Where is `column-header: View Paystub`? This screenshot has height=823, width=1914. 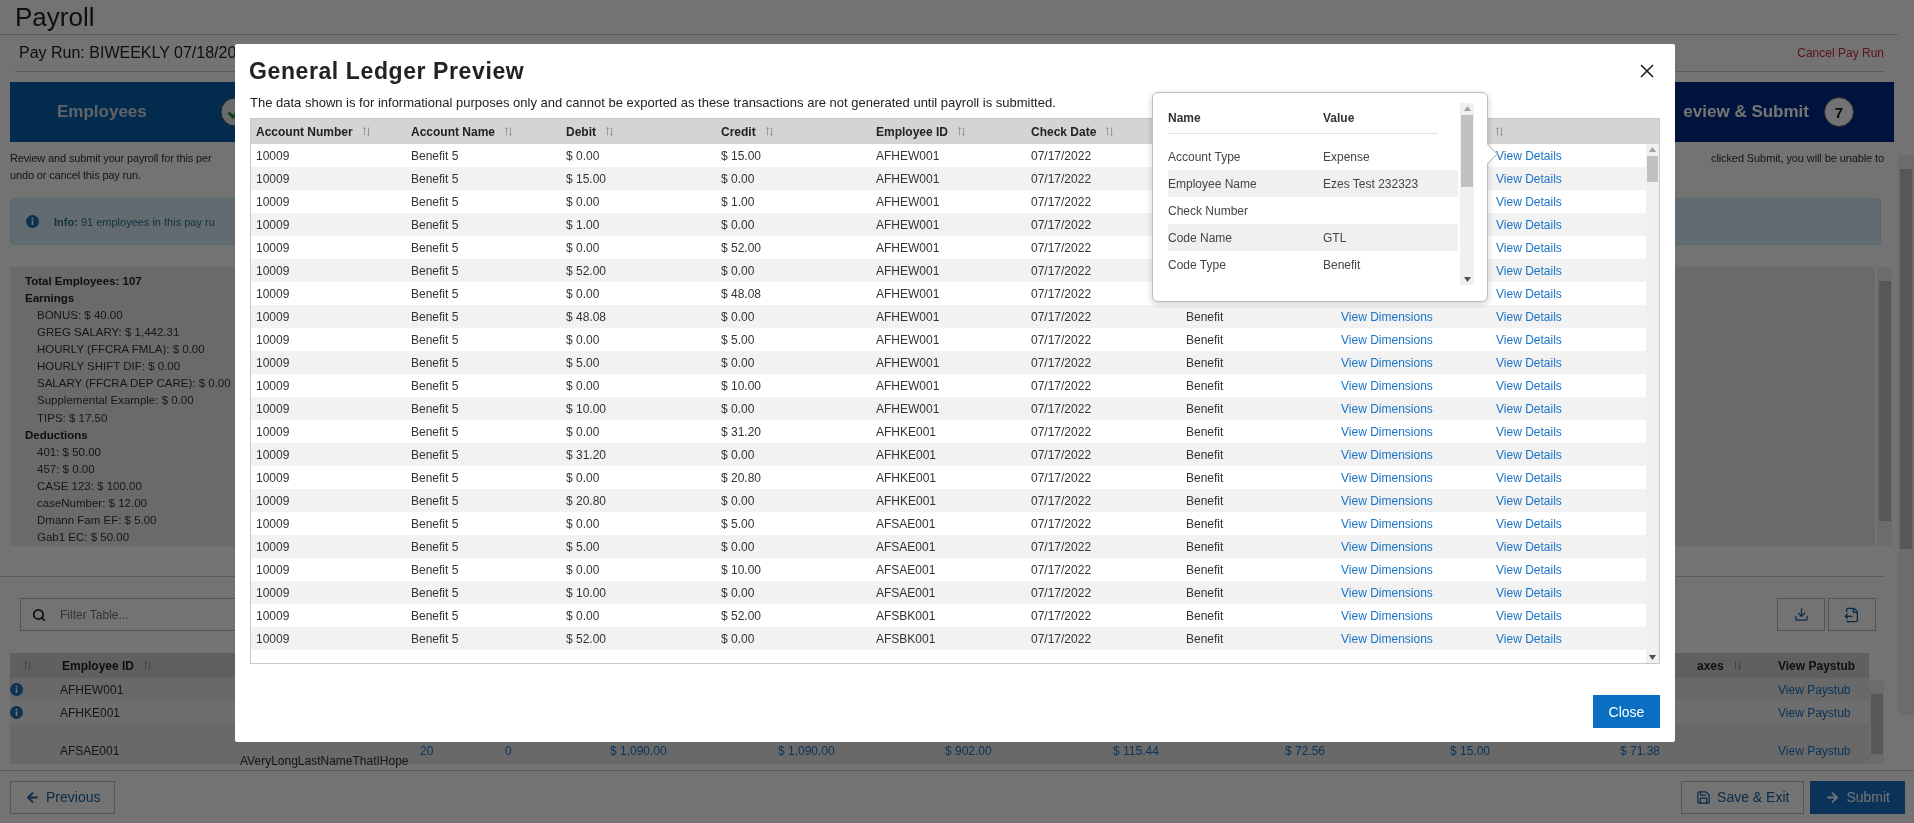
column-header: View Paystub is located at coordinates (1819, 665).